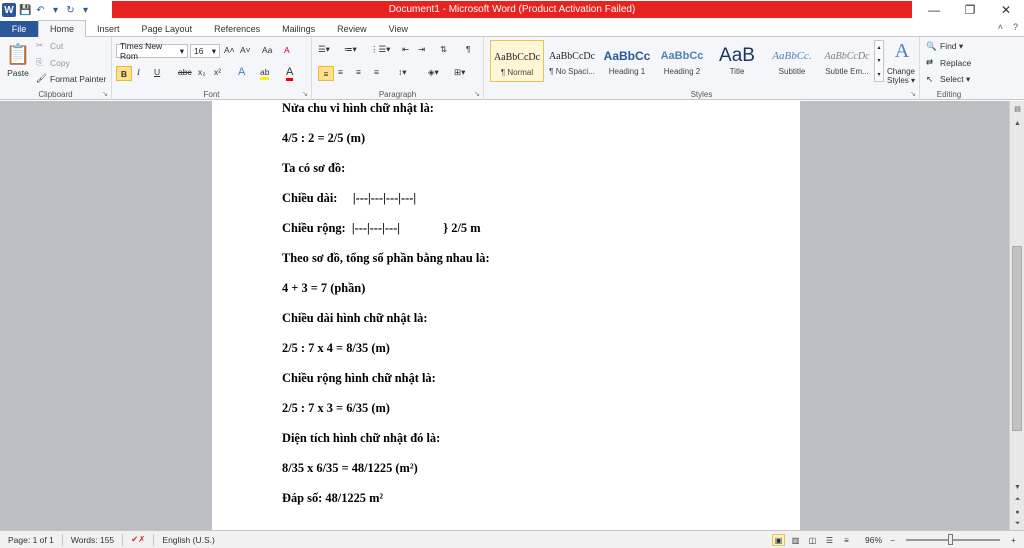  What do you see at coordinates (522, 112) in the screenshot?
I see `document-paragraph: Nửa chu vi hình chữ nhật là:` at bounding box center [522, 112].